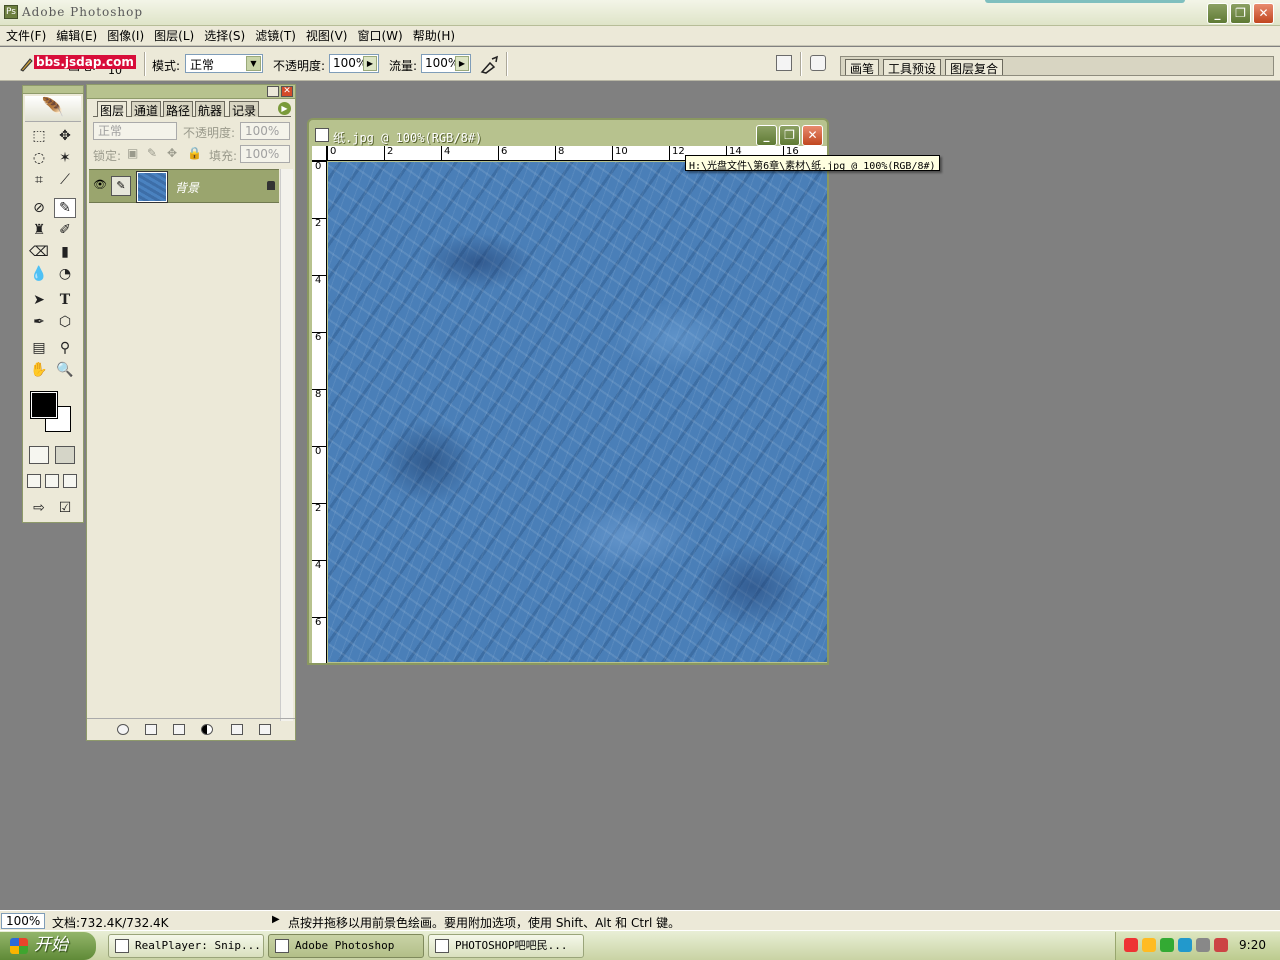  What do you see at coordinates (79, 35) in the screenshot?
I see `menu-edit: 编辑(E)` at bounding box center [79, 35].